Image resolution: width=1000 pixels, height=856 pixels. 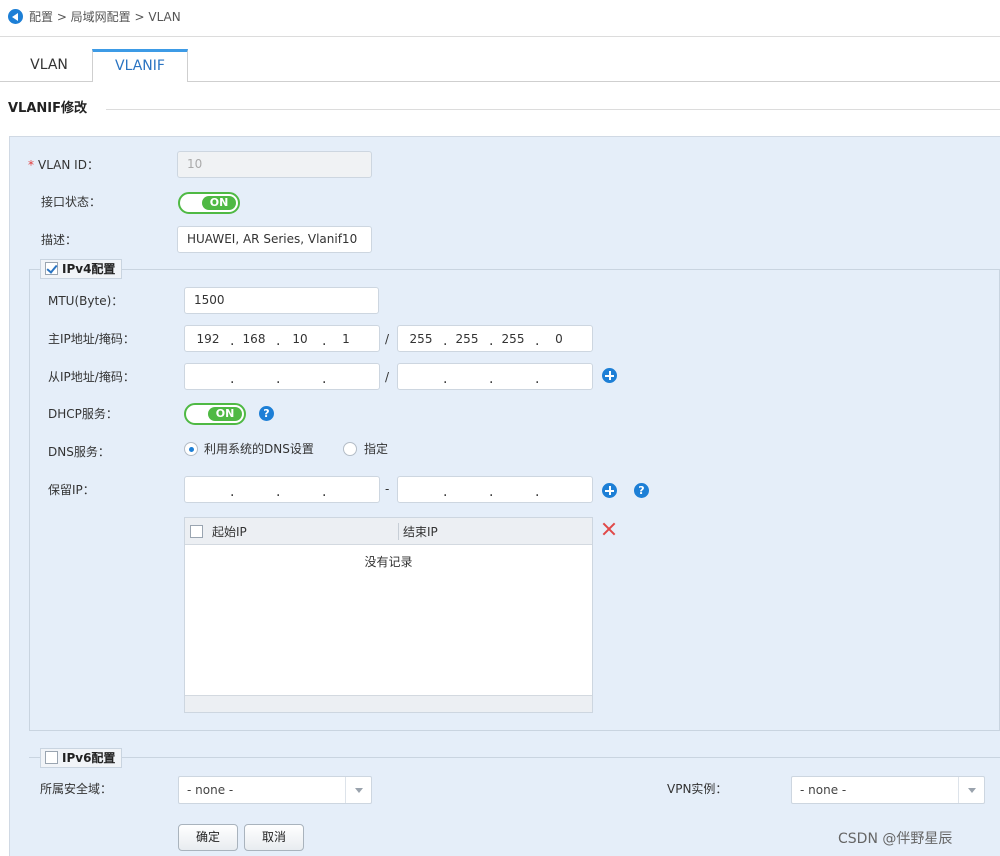 What do you see at coordinates (609, 529) in the screenshot?
I see `close-icon` at bounding box center [609, 529].